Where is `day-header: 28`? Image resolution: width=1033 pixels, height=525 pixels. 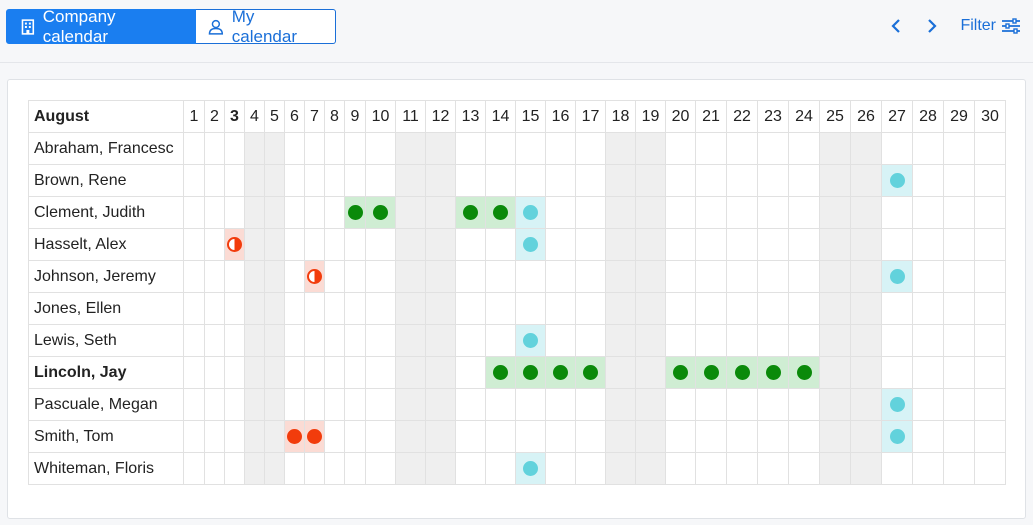
day-header: 28 is located at coordinates (928, 116).